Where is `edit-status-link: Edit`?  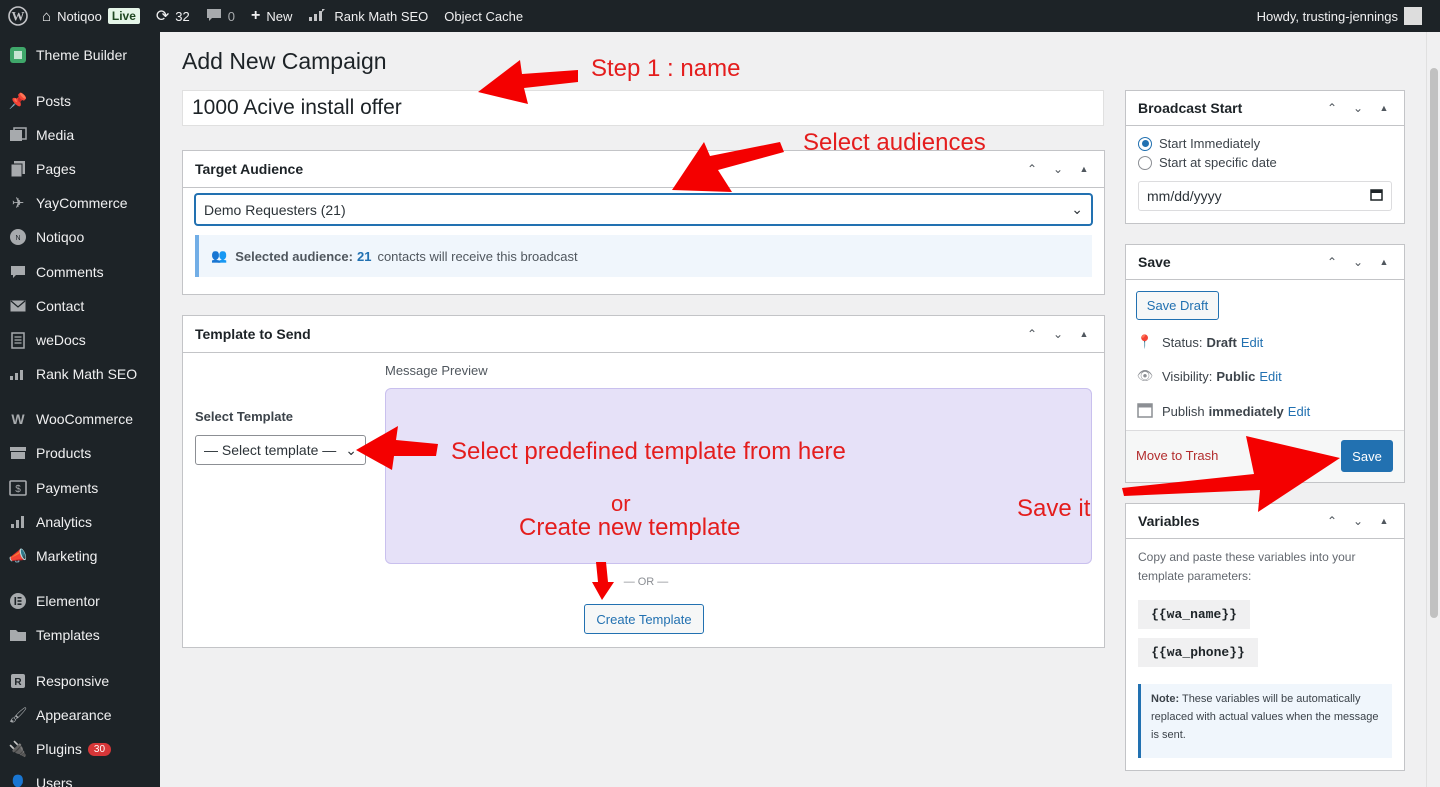 edit-status-link: Edit is located at coordinates (1252, 342).